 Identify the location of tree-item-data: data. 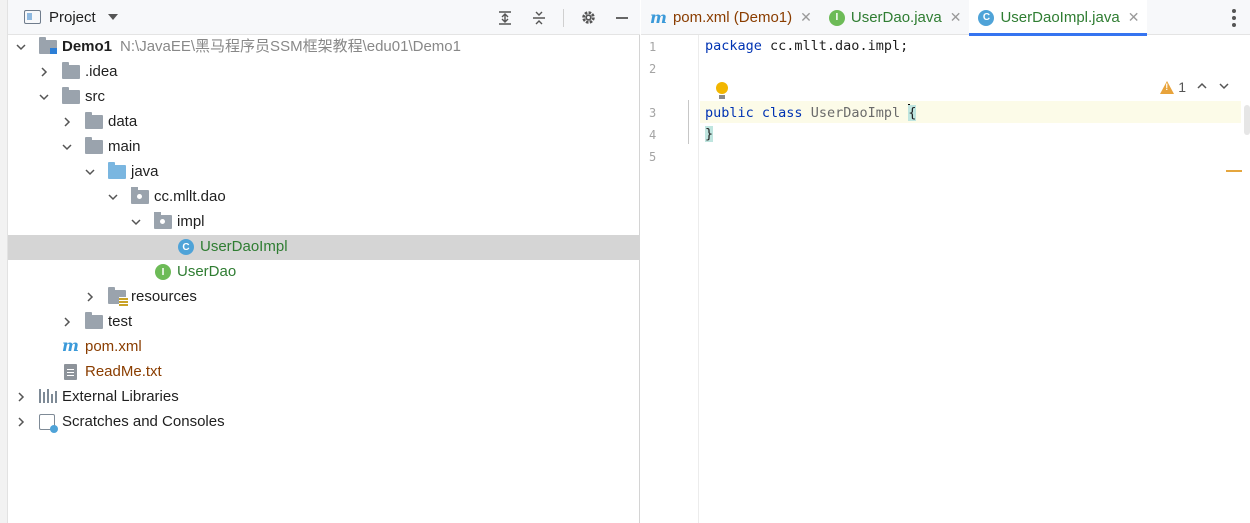
(324, 122).